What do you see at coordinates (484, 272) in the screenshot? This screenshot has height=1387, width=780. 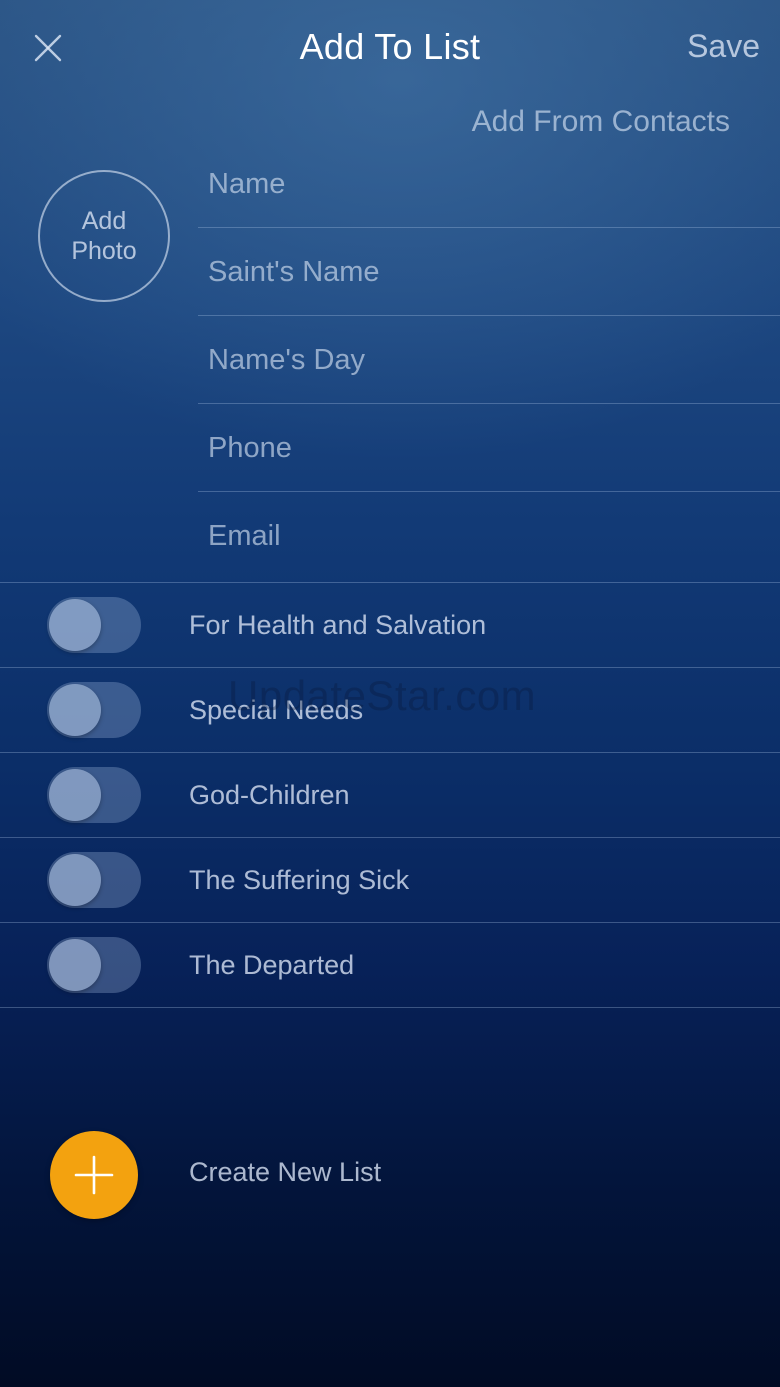 I see `saints-name-input` at bounding box center [484, 272].